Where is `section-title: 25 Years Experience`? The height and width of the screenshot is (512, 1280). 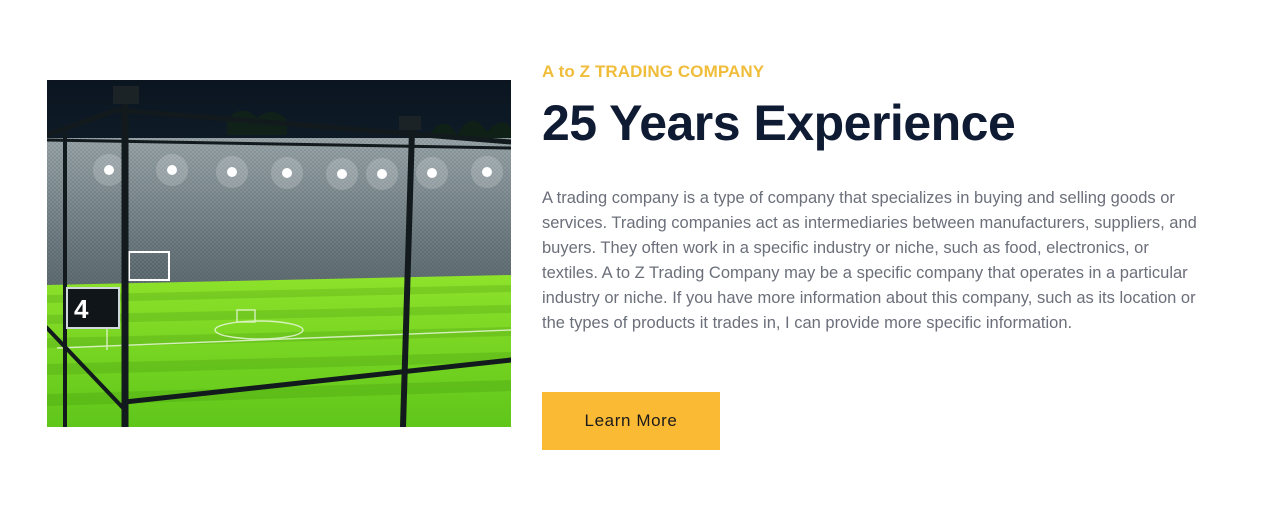
section-title: 25 Years Experience is located at coordinates (779, 123).